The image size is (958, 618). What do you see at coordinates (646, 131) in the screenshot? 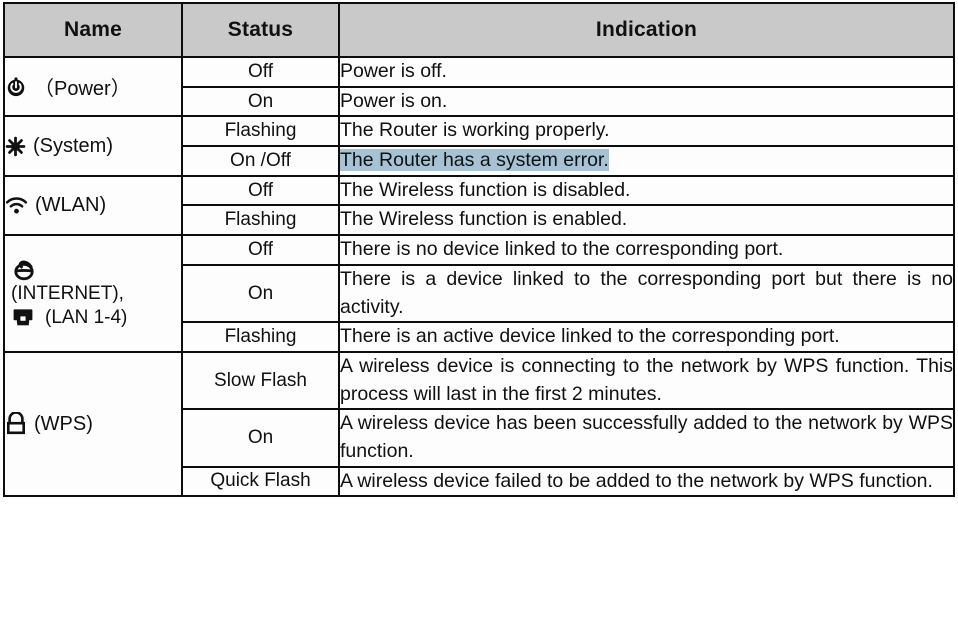
I see `indication-cell: The Router is working properly.` at bounding box center [646, 131].